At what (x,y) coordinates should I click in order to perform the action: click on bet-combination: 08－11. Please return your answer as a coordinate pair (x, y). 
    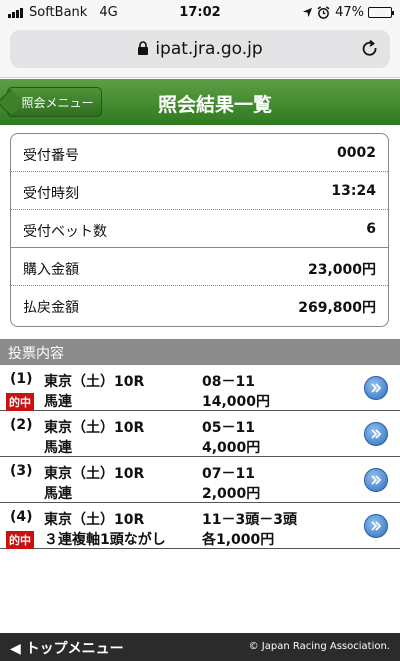
    Looking at the image, I should click on (228, 382).